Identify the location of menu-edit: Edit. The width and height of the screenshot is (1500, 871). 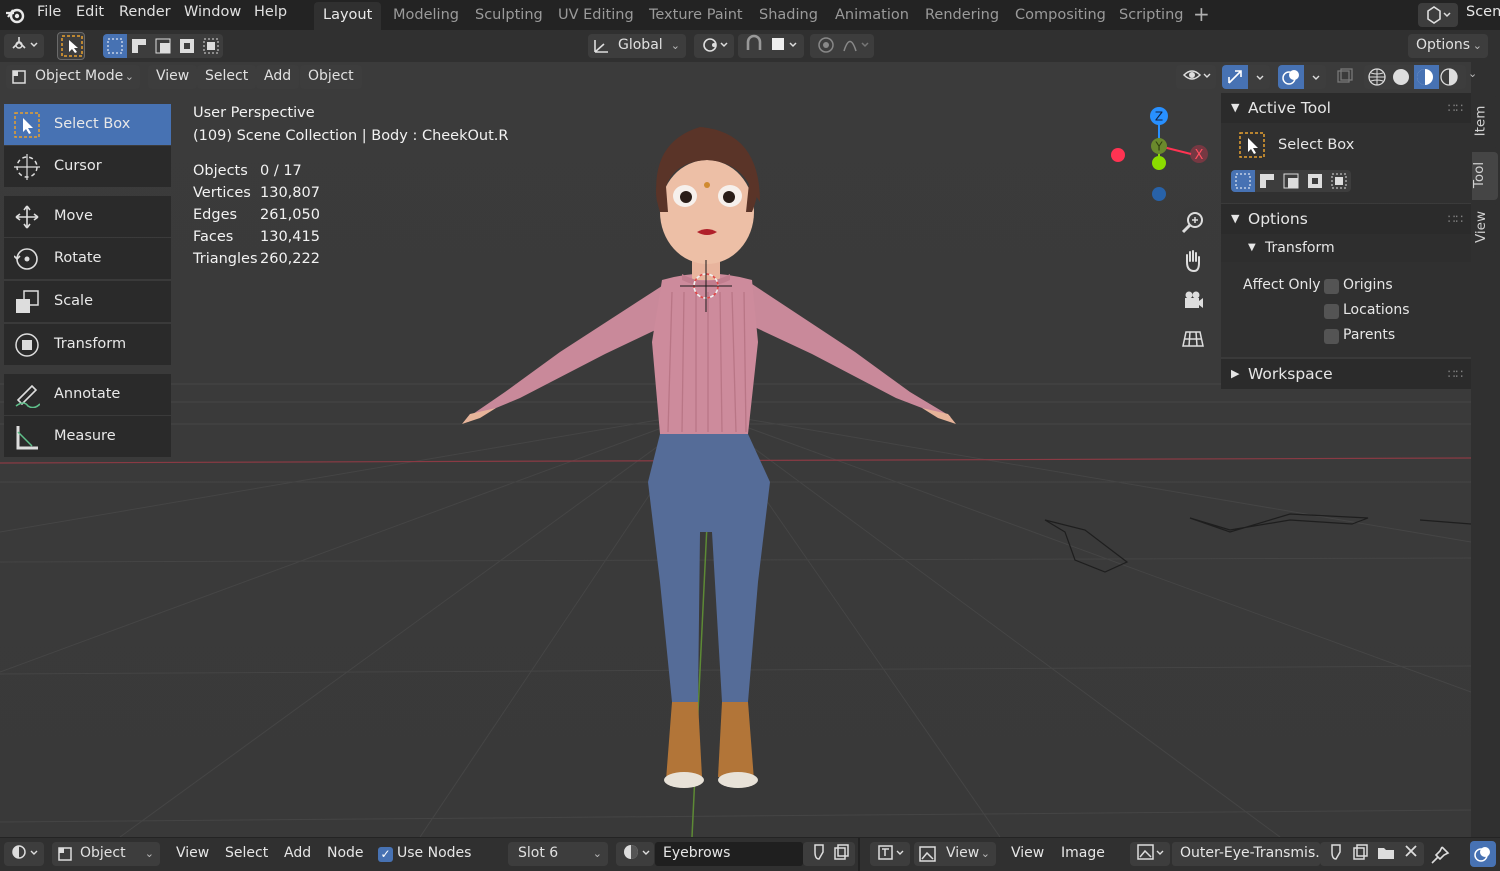
(90, 12).